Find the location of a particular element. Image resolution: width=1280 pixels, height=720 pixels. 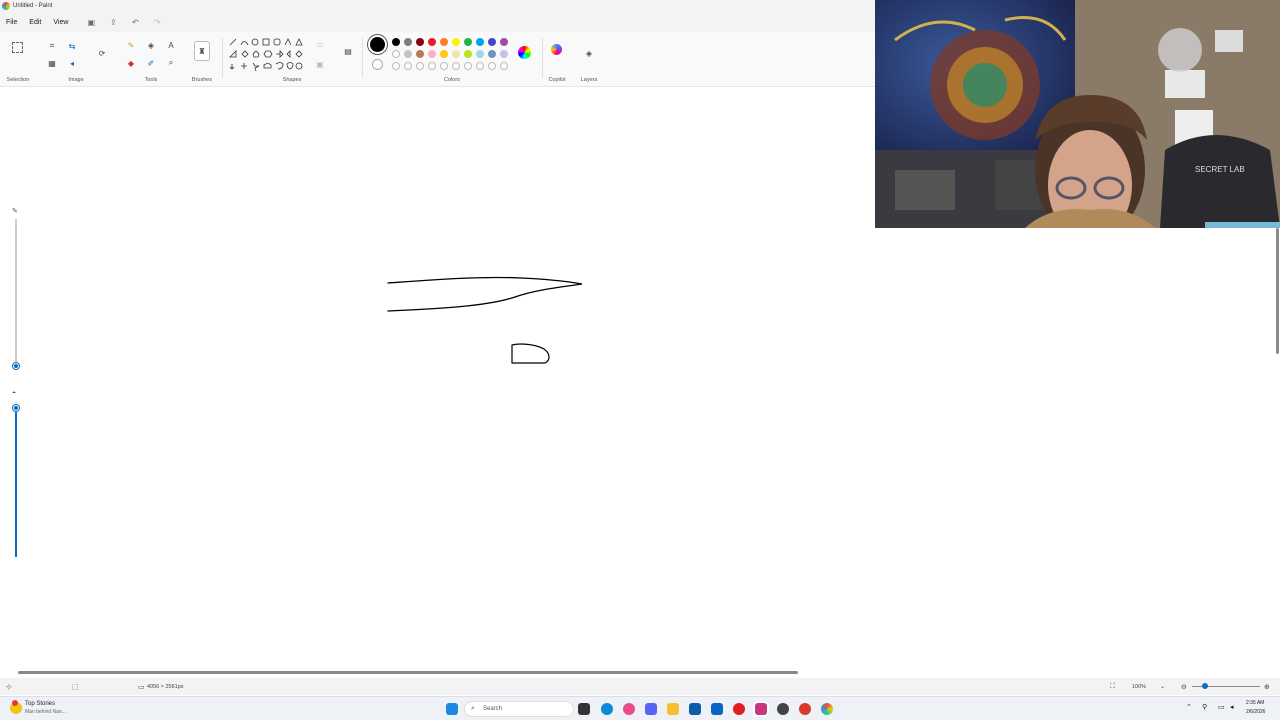

volume-icon: ◂ is located at coordinates (1232, 707).